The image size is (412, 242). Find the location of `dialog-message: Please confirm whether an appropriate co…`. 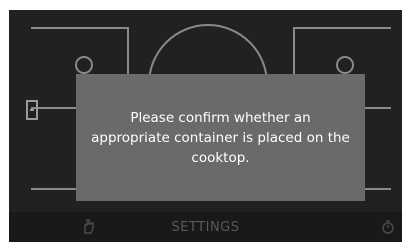

dialog-message: Please confirm whether an appropriate co… is located at coordinates (220, 137).